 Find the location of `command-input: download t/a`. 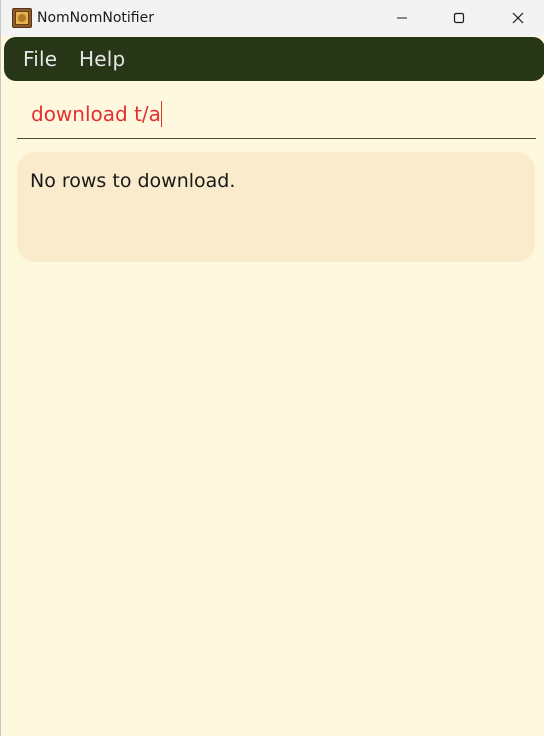

command-input: download t/a is located at coordinates (276, 116).